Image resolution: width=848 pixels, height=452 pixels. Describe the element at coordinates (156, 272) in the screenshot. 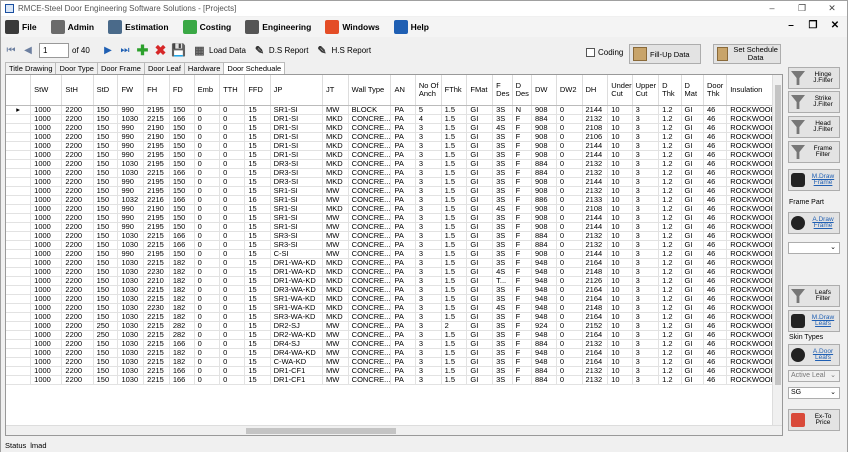

I see `grid-cell: 2230` at that location.